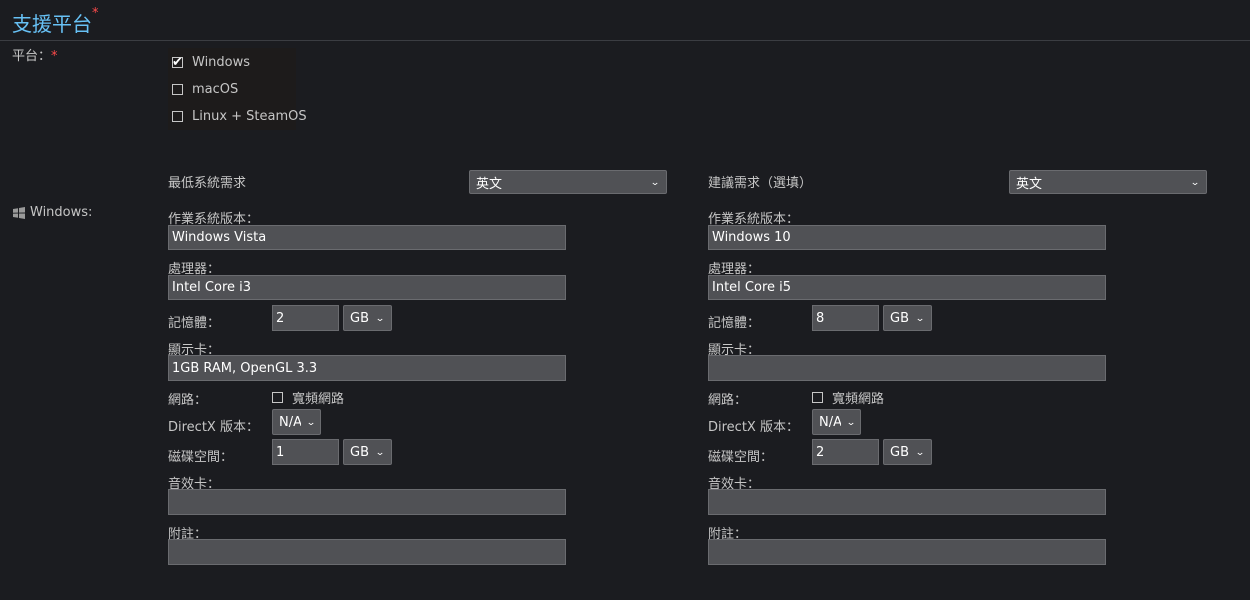 Image resolution: width=1250 pixels, height=600 pixels. What do you see at coordinates (221, 62) in the screenshot?
I see `windows-option-label: Windows` at bounding box center [221, 62].